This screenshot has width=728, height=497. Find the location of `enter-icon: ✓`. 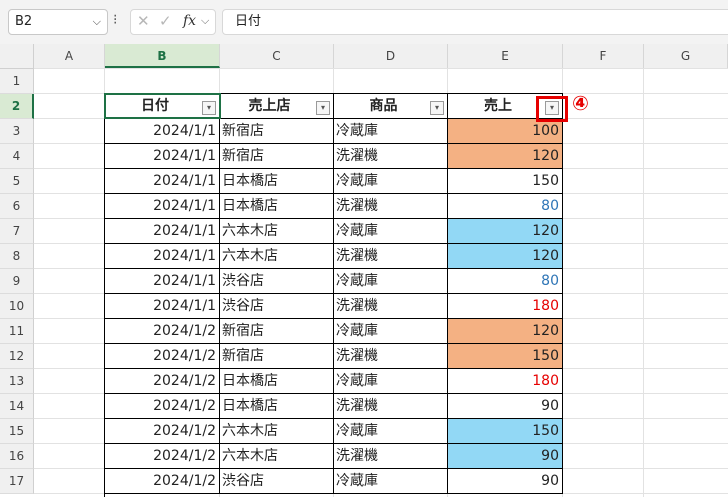

enter-icon: ✓ is located at coordinates (165, 21).